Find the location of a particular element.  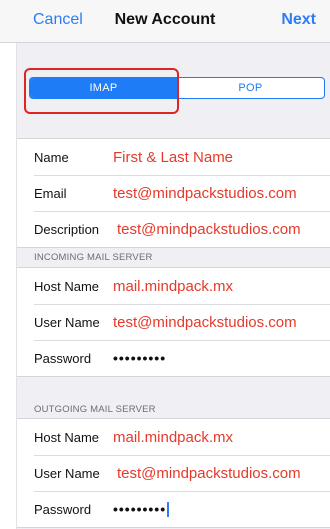

outgoing-user-row: User Name test@mindpackstudios.com is located at coordinates (173, 473).